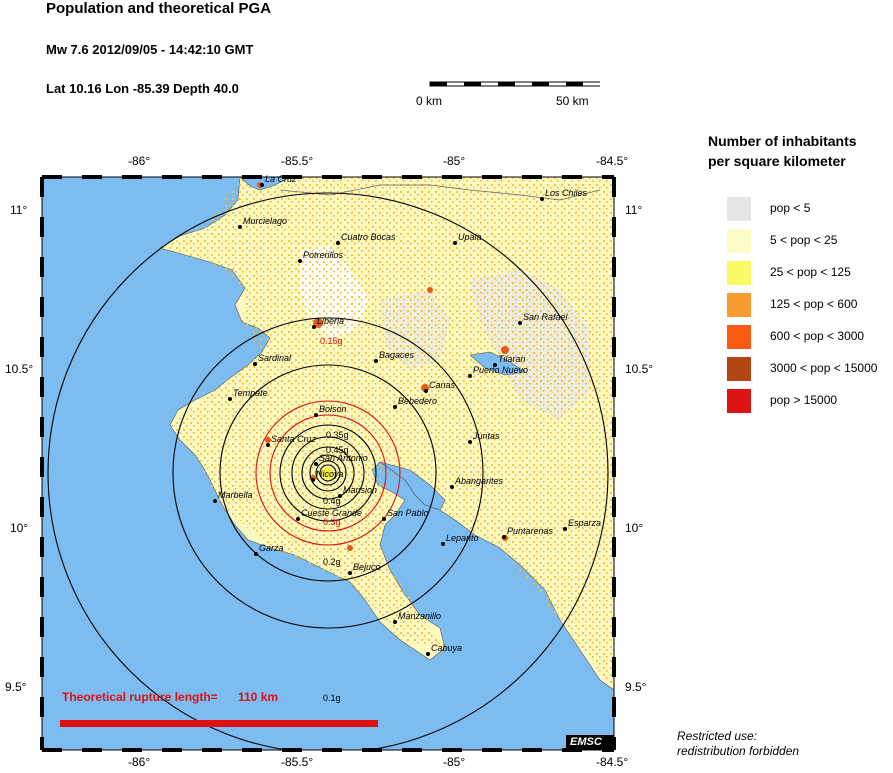 Image resolution: width=893 pixels, height=773 pixels. Describe the element at coordinates (297, 762) in the screenshot. I see `x-tick-bottom: -85.5°` at that location.